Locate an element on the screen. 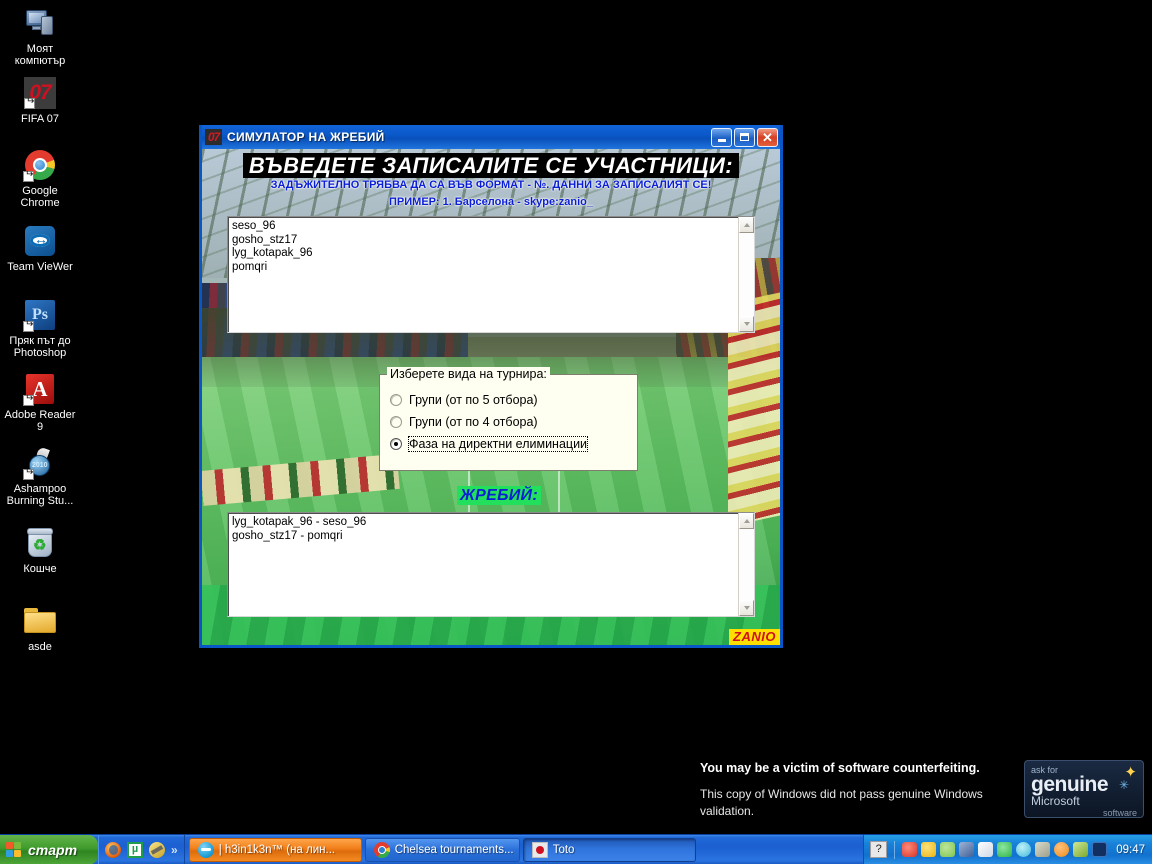  moon-tray-icon is located at coordinates (1062, 849).